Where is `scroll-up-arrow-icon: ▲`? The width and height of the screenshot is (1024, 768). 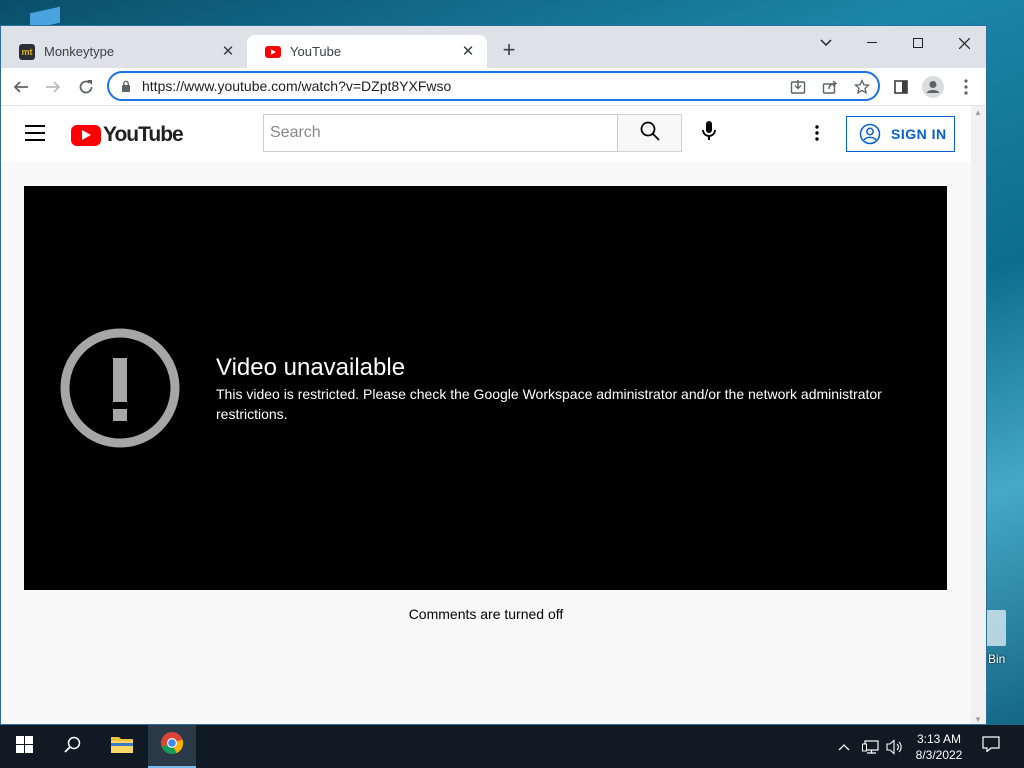 scroll-up-arrow-icon: ▲ is located at coordinates (978, 112).